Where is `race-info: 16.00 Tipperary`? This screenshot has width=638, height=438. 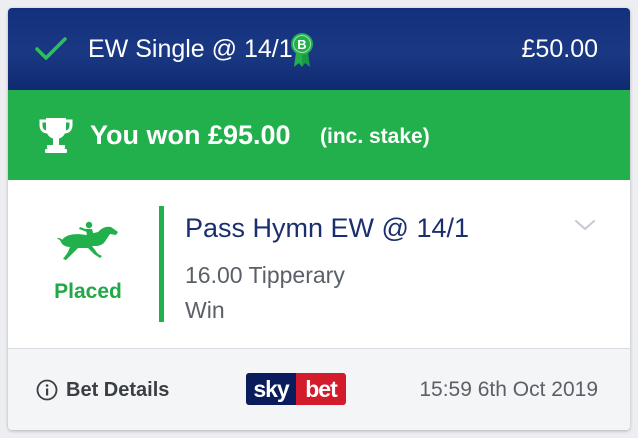
race-info: 16.00 Tipperary is located at coordinates (265, 275).